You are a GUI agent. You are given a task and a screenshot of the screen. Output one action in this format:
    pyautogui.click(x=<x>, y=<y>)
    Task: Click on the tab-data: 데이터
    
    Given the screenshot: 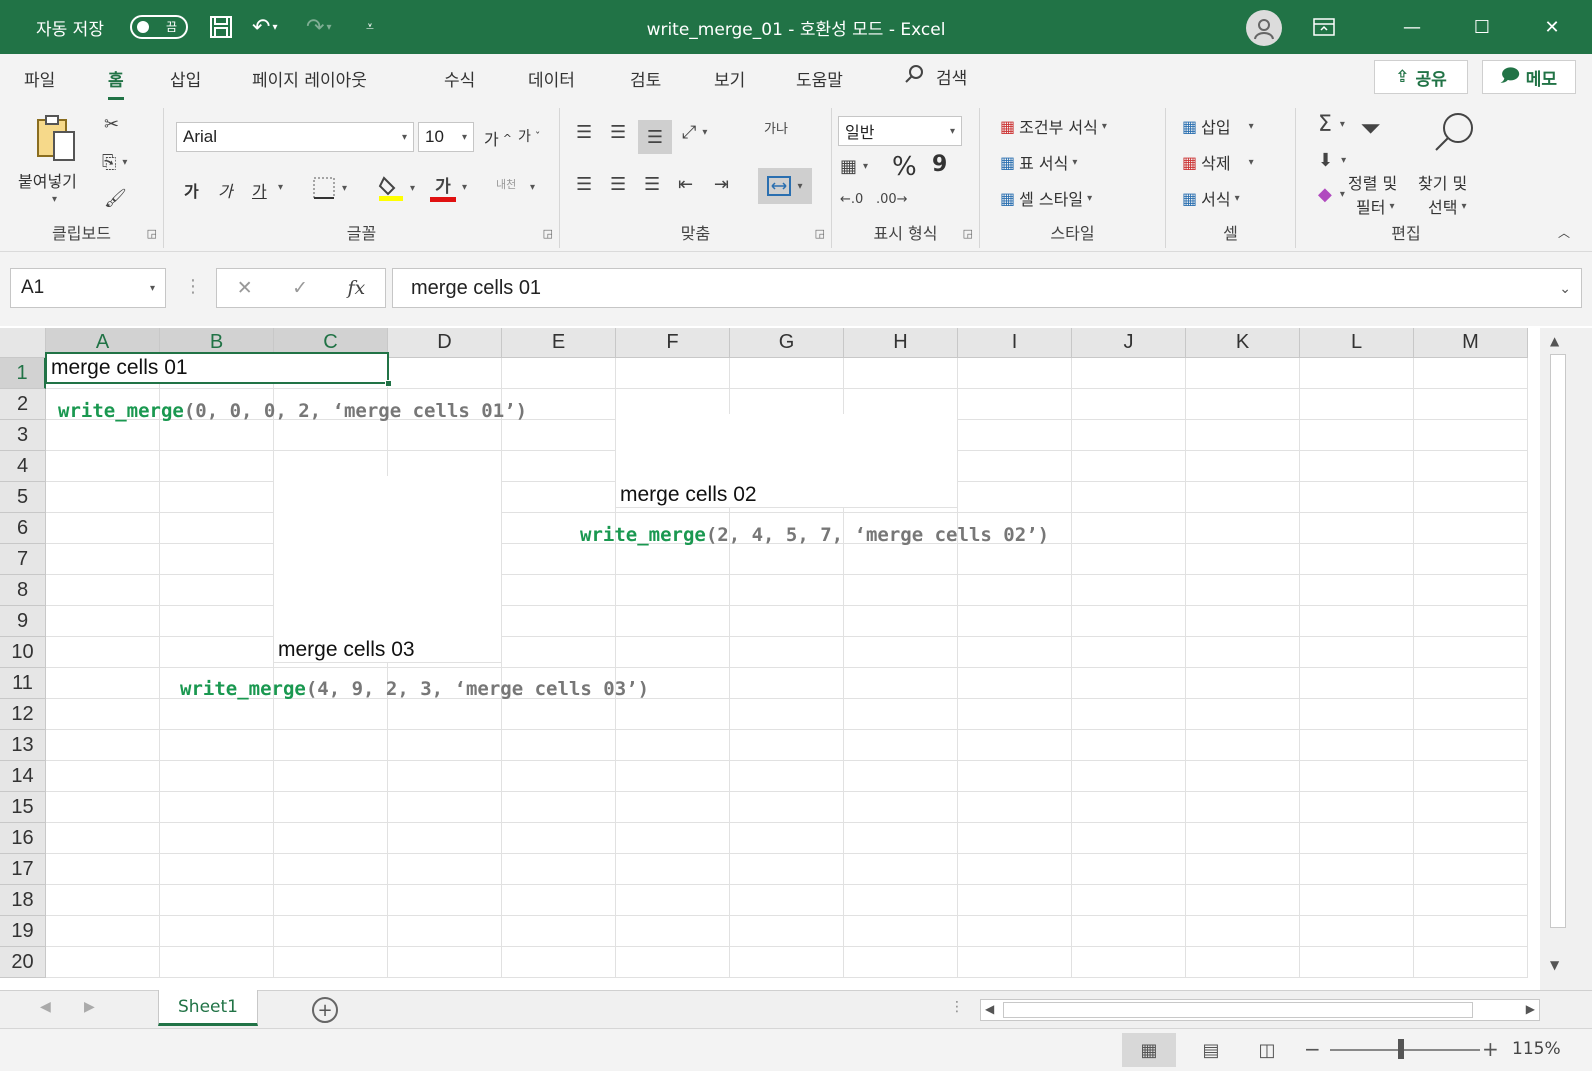 What is the action you would take?
    pyautogui.click(x=551, y=78)
    